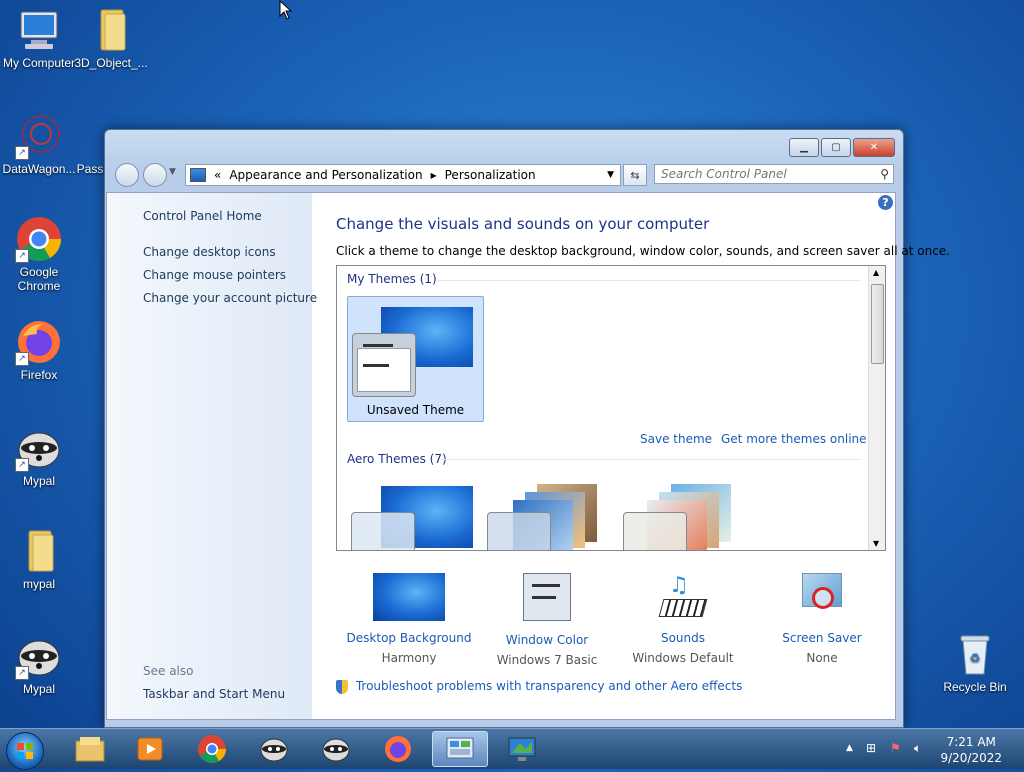  I want to click on desktop-icon-google-chrome: ↗ Google Chrome, so click(39, 254).